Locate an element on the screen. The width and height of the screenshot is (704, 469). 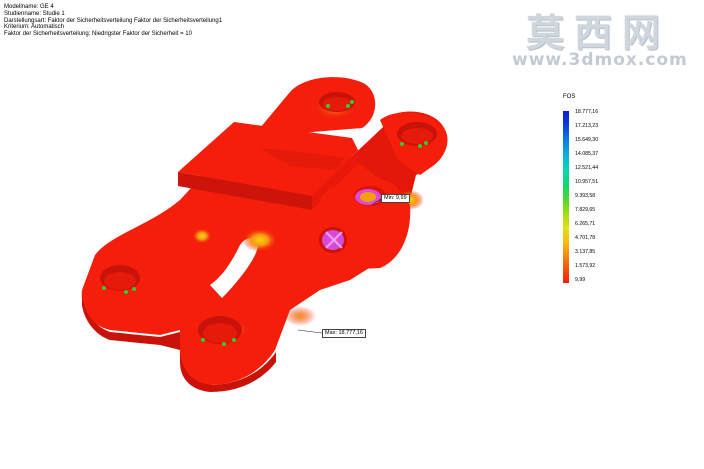
min-probe-label: Min: 9,99 is located at coordinates (395, 198).